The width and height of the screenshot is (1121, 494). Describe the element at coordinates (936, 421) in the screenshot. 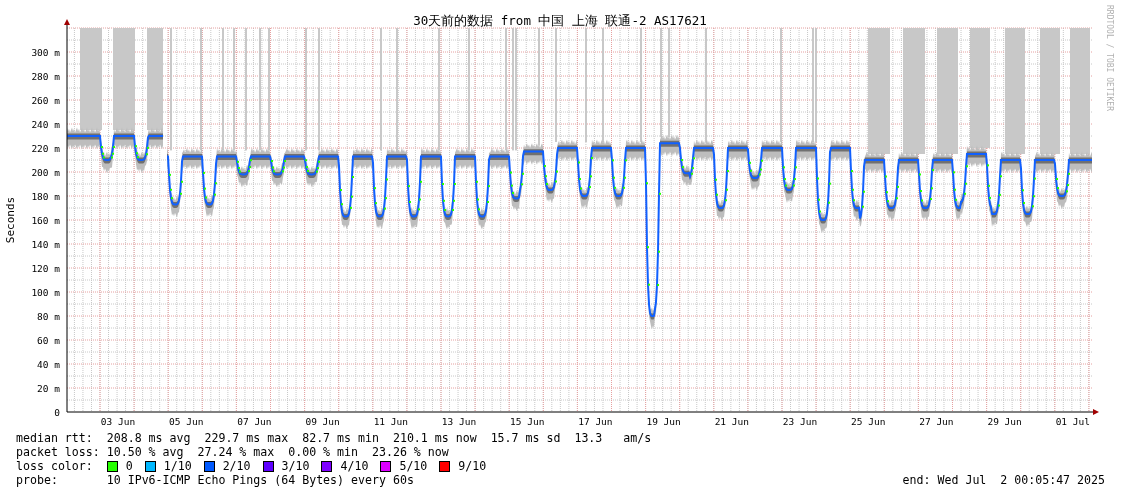

I see `axis-label: 27 Jun` at that location.